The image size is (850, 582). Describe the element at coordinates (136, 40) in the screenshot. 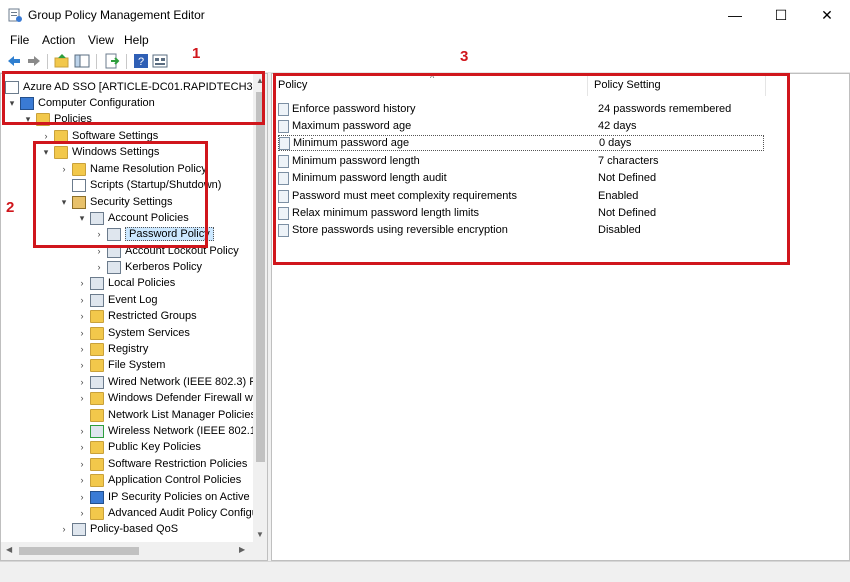

I see `menu-help: Help` at that location.